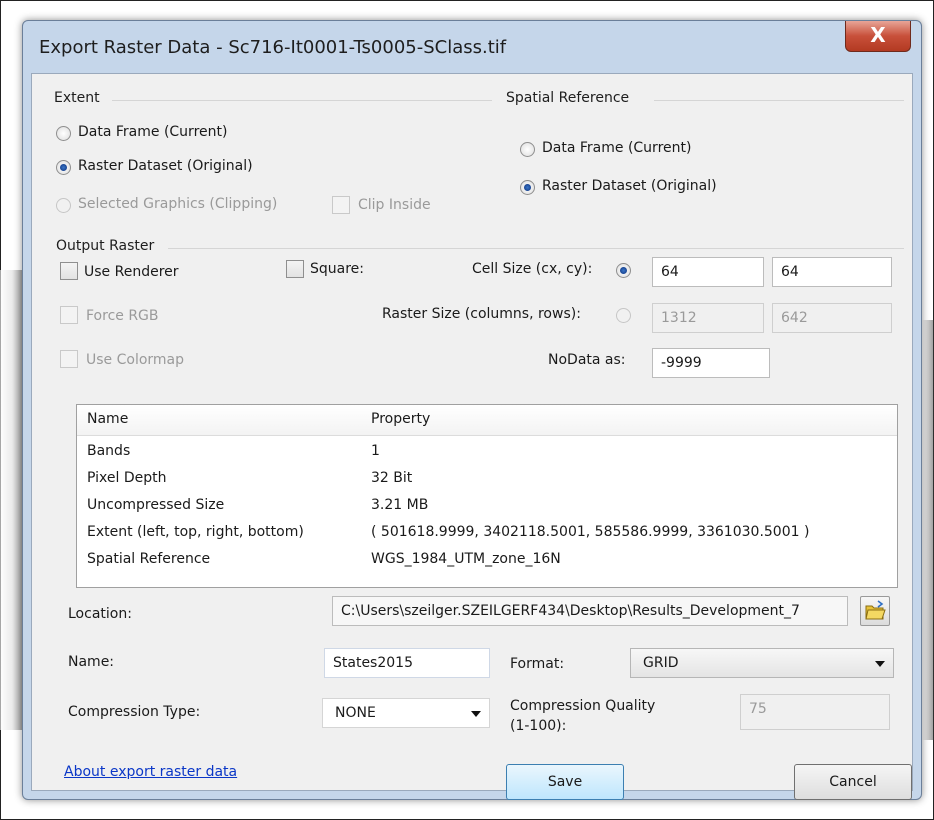  What do you see at coordinates (195, 532) in the screenshot?
I see `table-row-name: Extent (left, top, right, bottom)` at bounding box center [195, 532].